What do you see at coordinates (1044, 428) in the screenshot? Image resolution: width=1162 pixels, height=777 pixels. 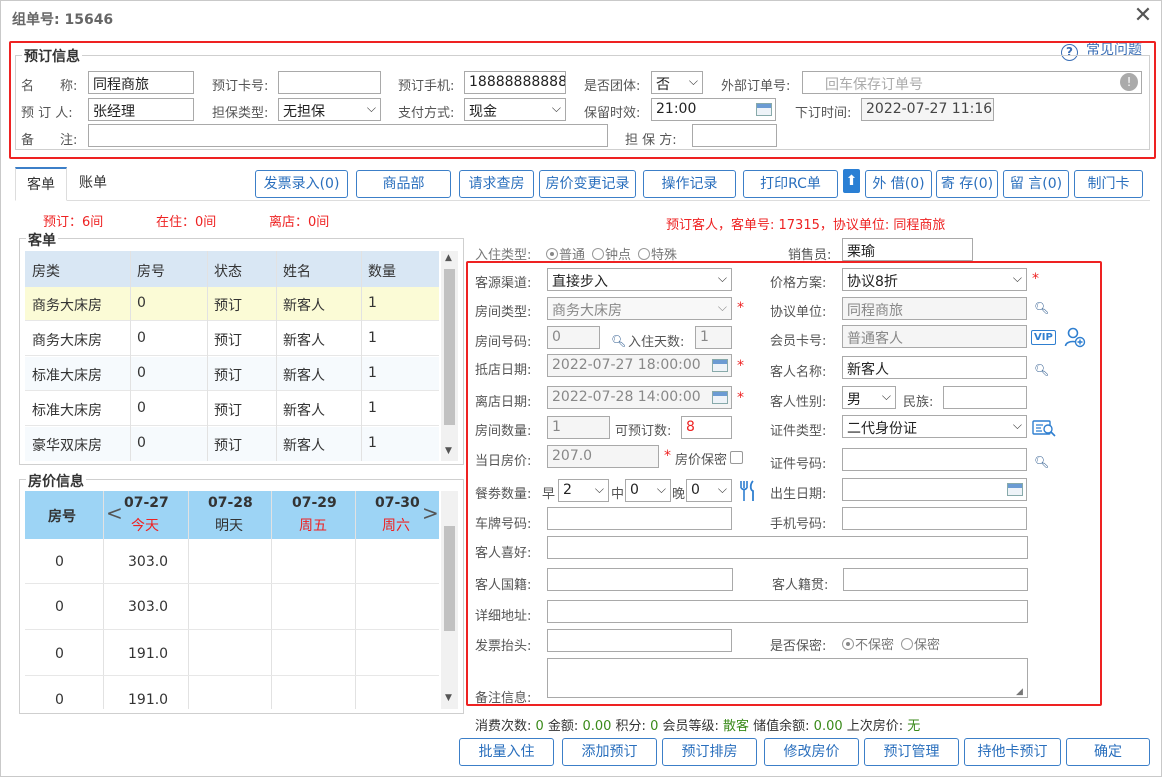 I see `id-scan-icon` at bounding box center [1044, 428].